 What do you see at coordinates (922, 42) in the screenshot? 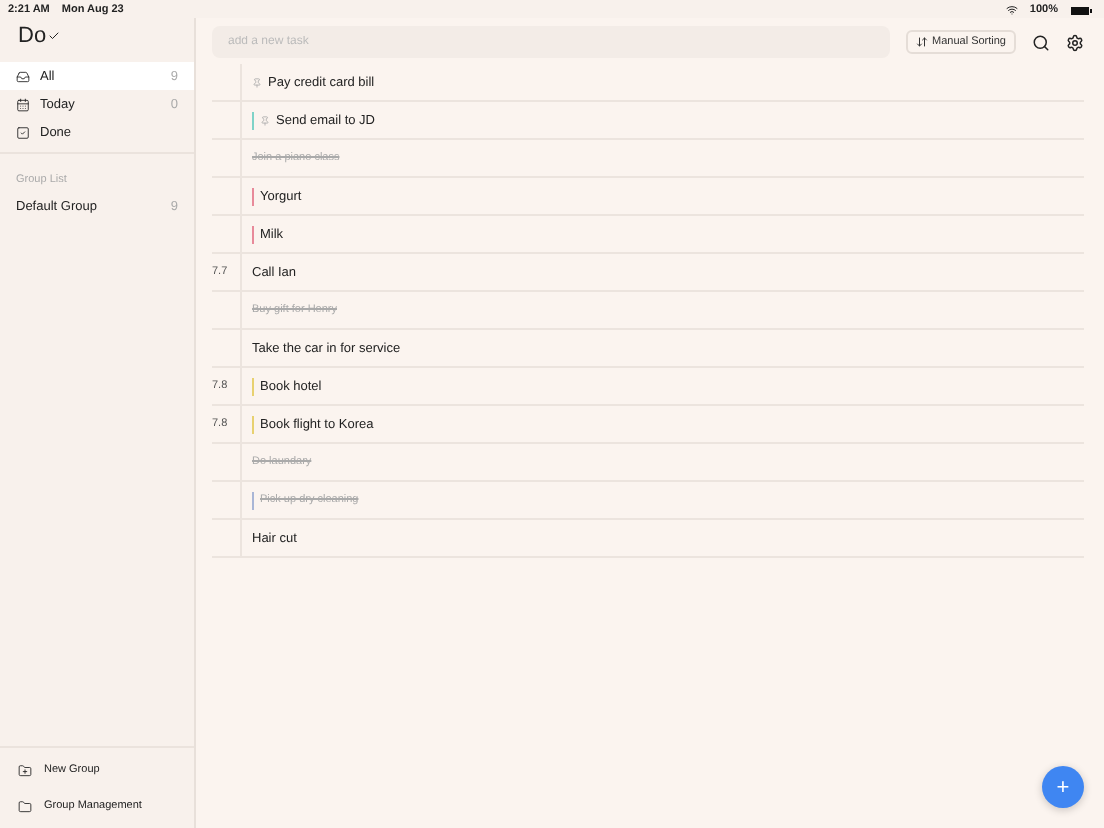
I see `sort-icon` at bounding box center [922, 42].